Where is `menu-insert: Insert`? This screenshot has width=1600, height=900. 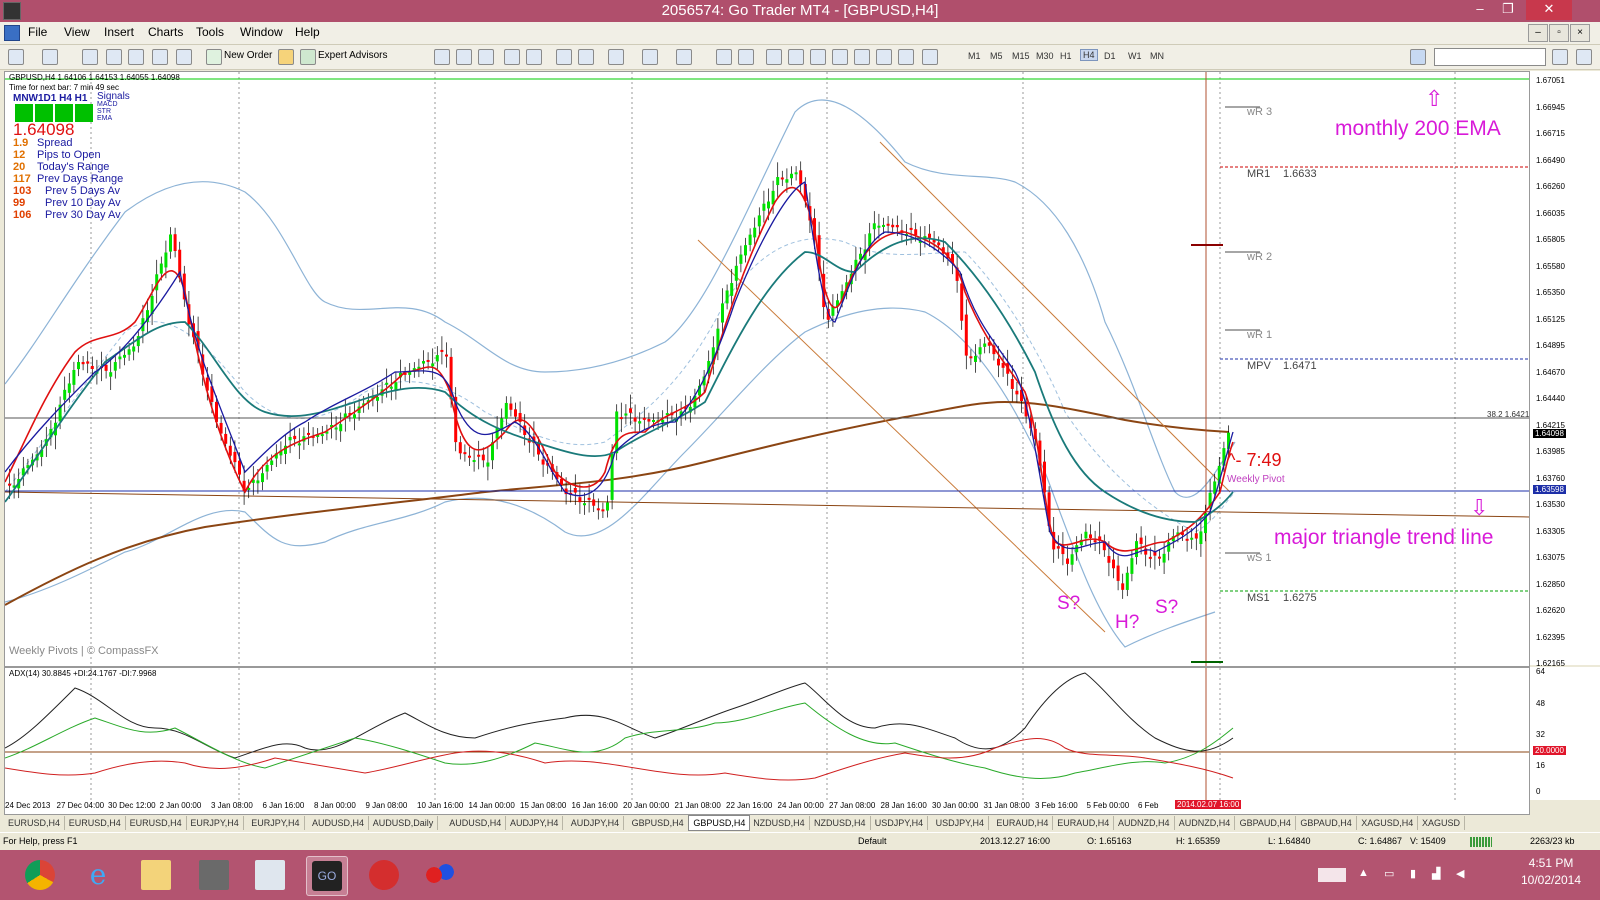 menu-insert: Insert is located at coordinates (119, 32).